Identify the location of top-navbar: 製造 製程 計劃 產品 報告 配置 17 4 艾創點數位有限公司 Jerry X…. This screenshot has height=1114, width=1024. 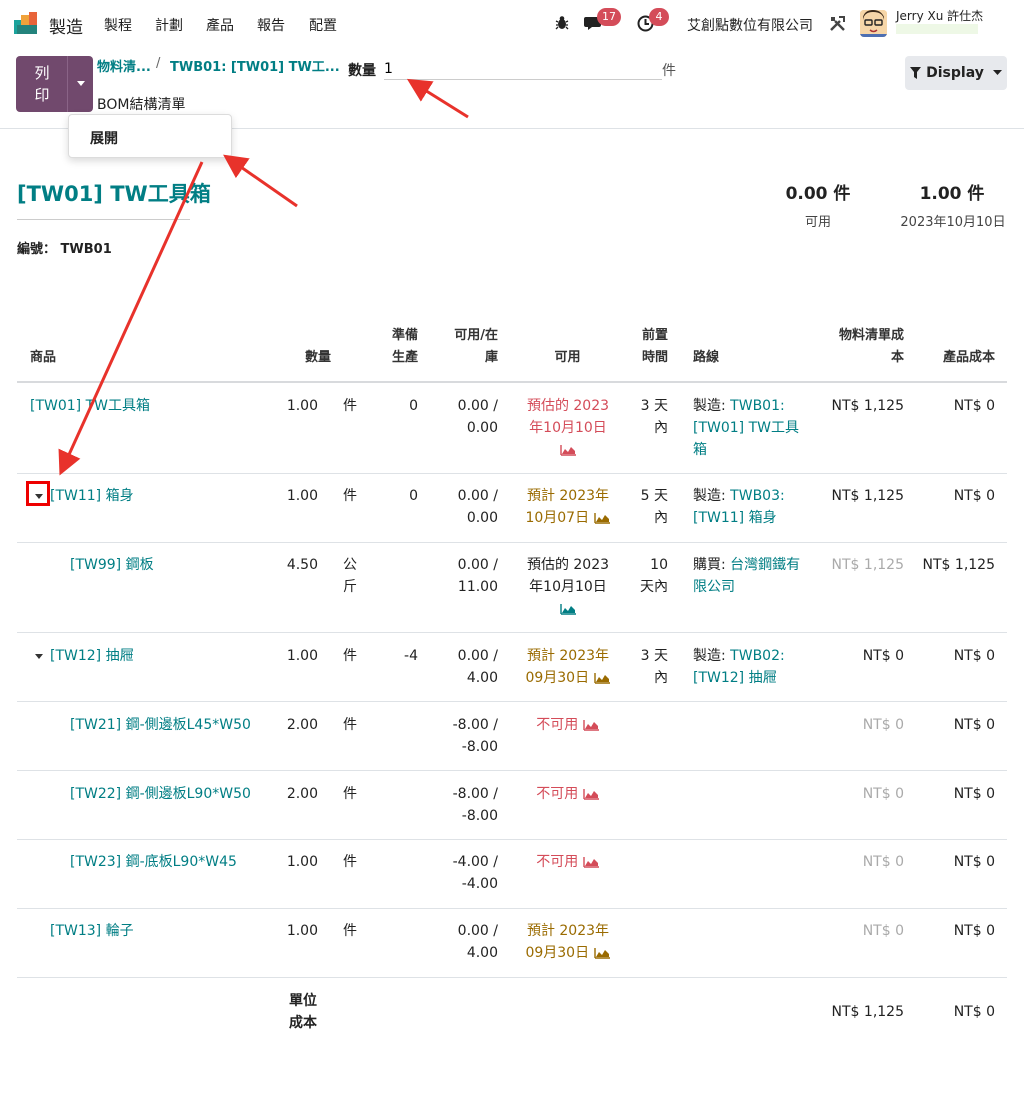
(512, 23).